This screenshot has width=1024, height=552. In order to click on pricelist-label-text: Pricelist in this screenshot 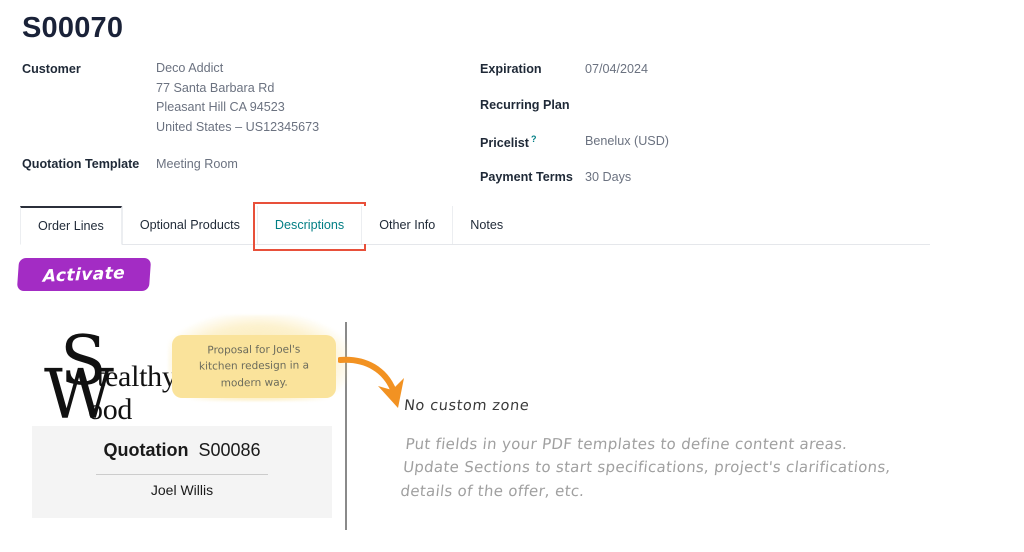, I will do `click(505, 143)`.